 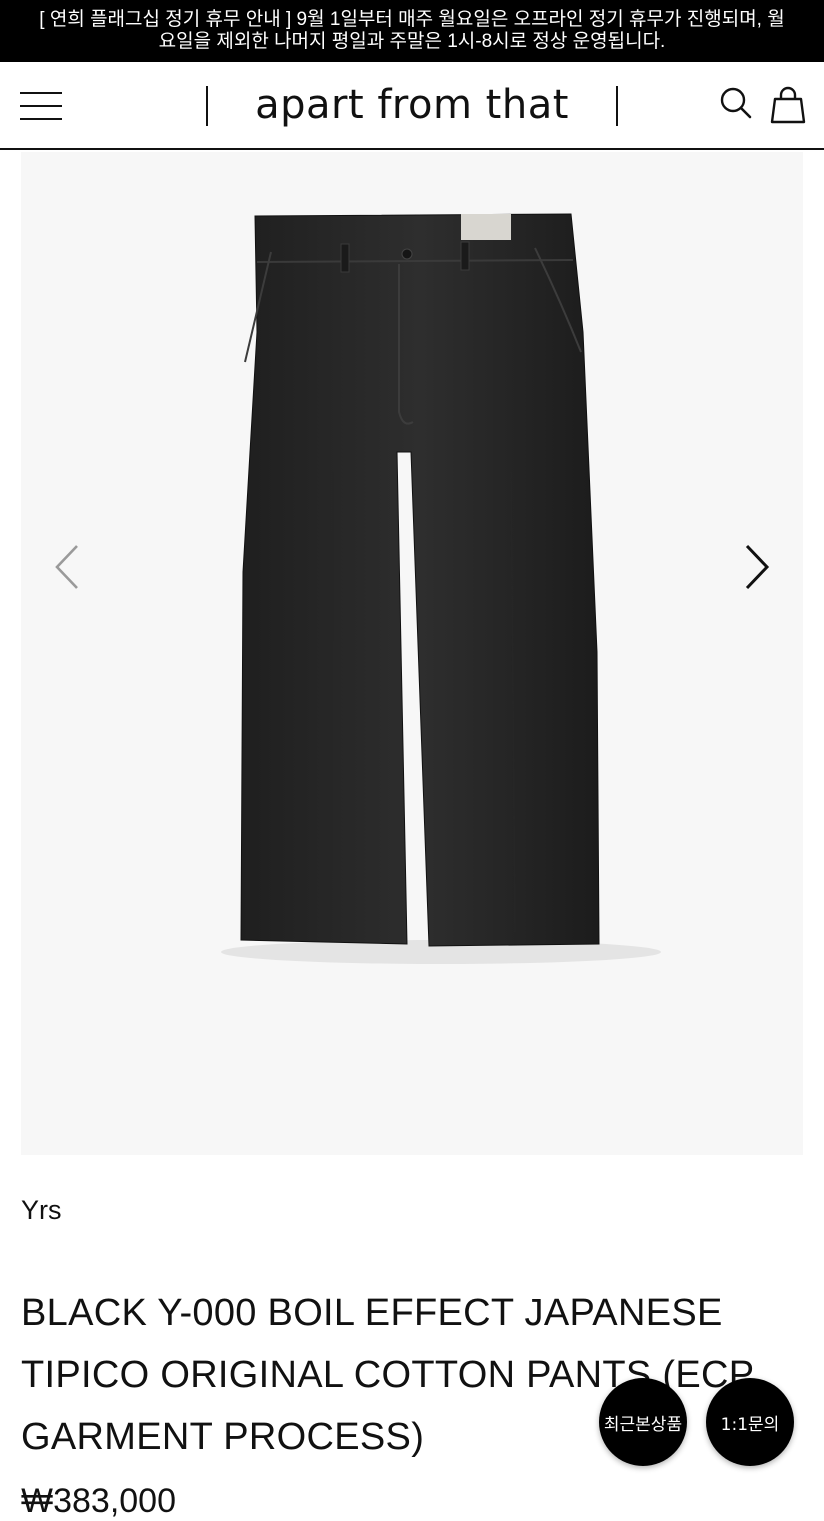 I want to click on header-divider-right, so click(x=617, y=106).